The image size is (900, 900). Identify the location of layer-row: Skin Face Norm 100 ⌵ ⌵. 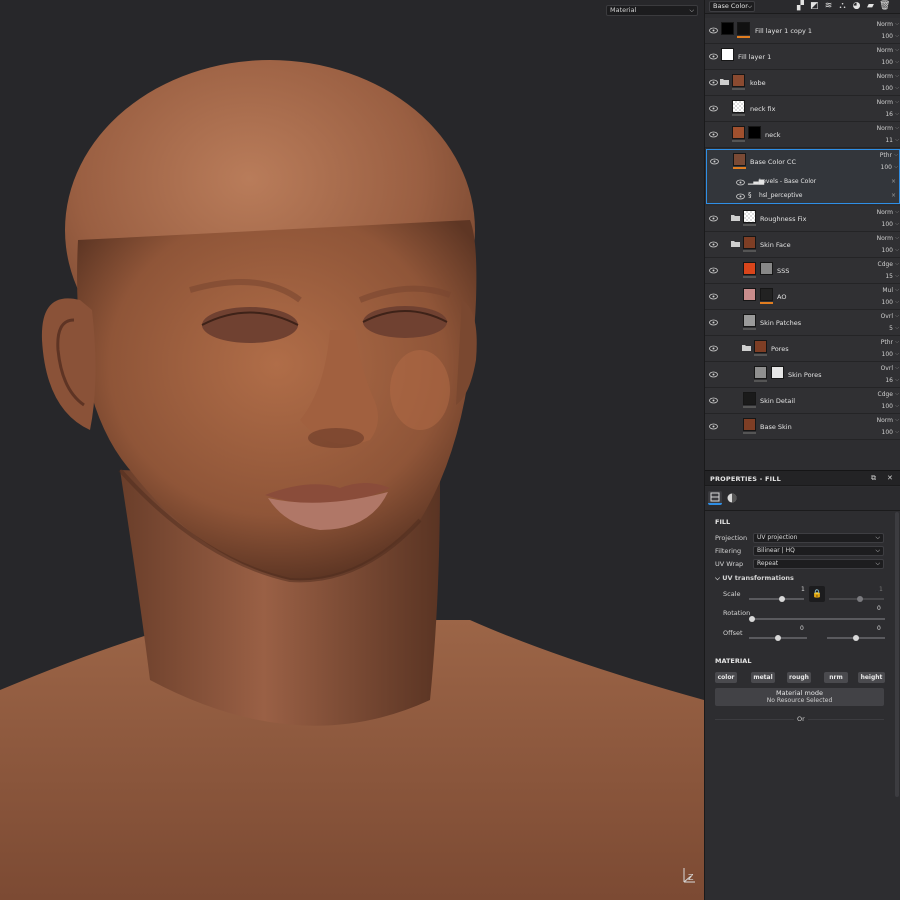
(802, 245).